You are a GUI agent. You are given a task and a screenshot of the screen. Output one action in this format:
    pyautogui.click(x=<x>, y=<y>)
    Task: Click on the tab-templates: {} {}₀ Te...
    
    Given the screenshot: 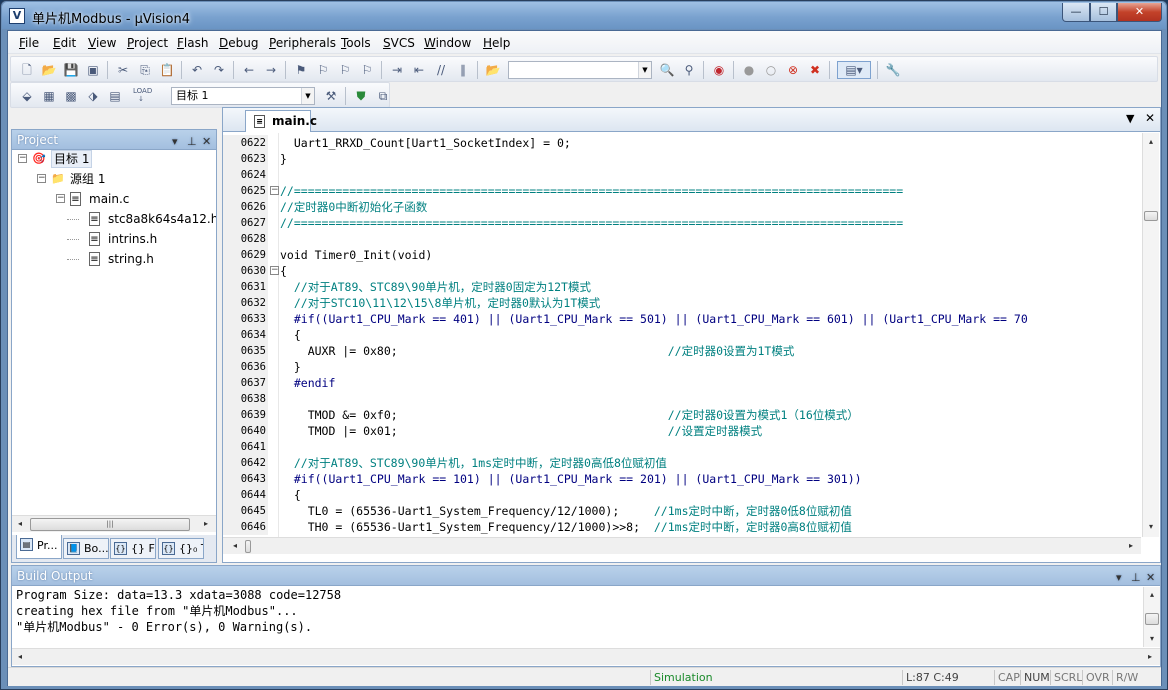 What is the action you would take?
    pyautogui.click(x=181, y=548)
    